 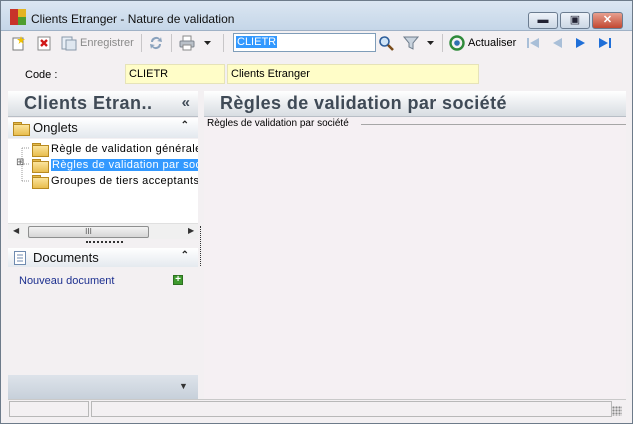 I want to click on documents-section-header: Documents ⌃, so click(x=103, y=258).